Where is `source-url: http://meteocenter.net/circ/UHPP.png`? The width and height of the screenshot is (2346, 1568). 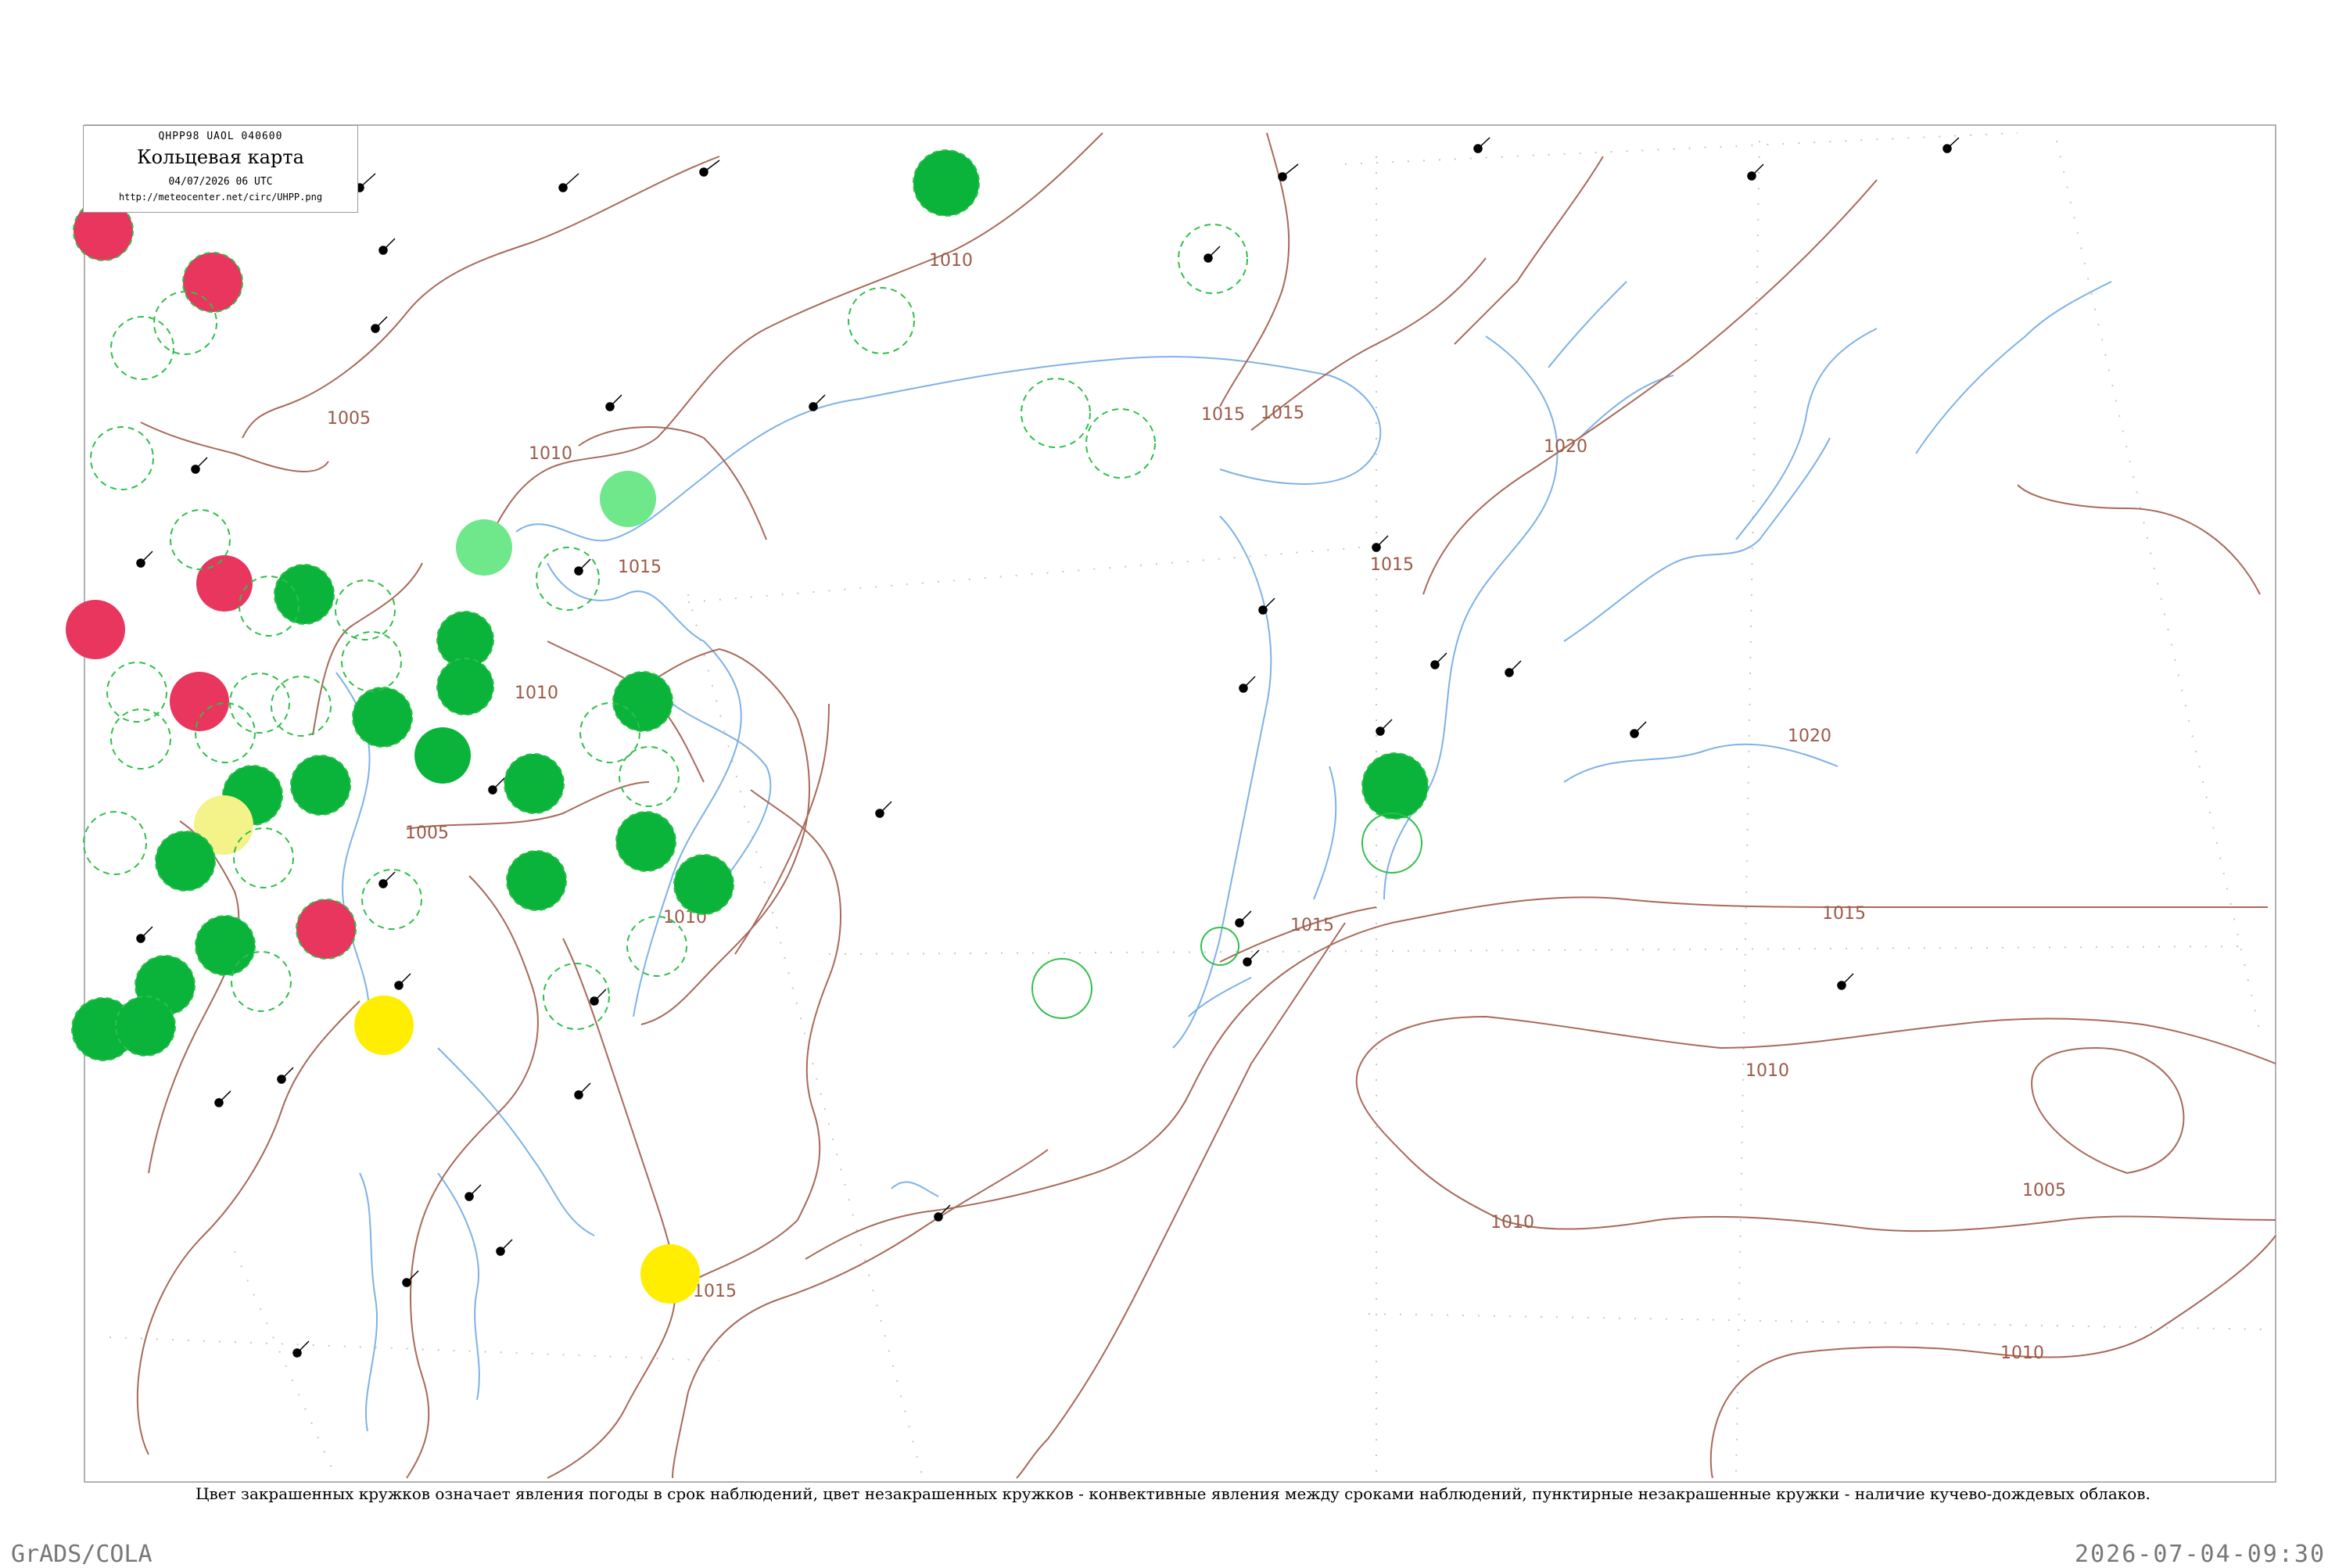 source-url: http://meteocenter.net/circ/UHPP.png is located at coordinates (220, 197).